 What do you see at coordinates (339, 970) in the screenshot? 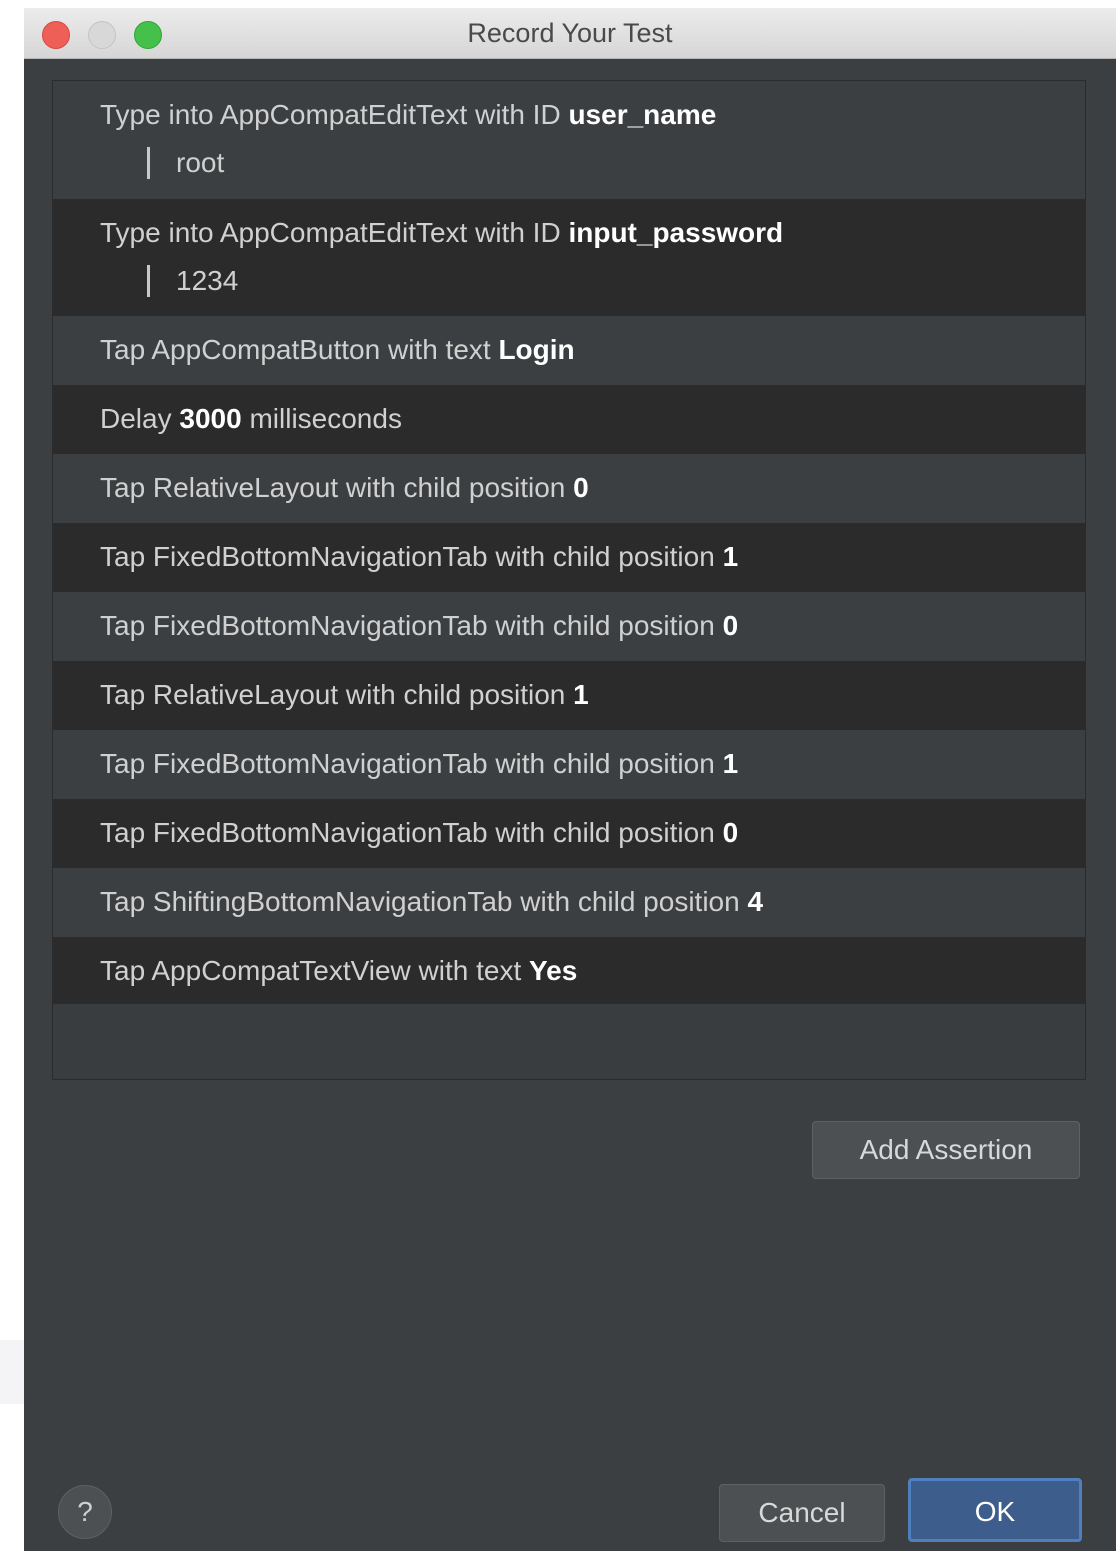
I see `step-text: Tap AppCompatTextView with text Yes` at bounding box center [339, 970].